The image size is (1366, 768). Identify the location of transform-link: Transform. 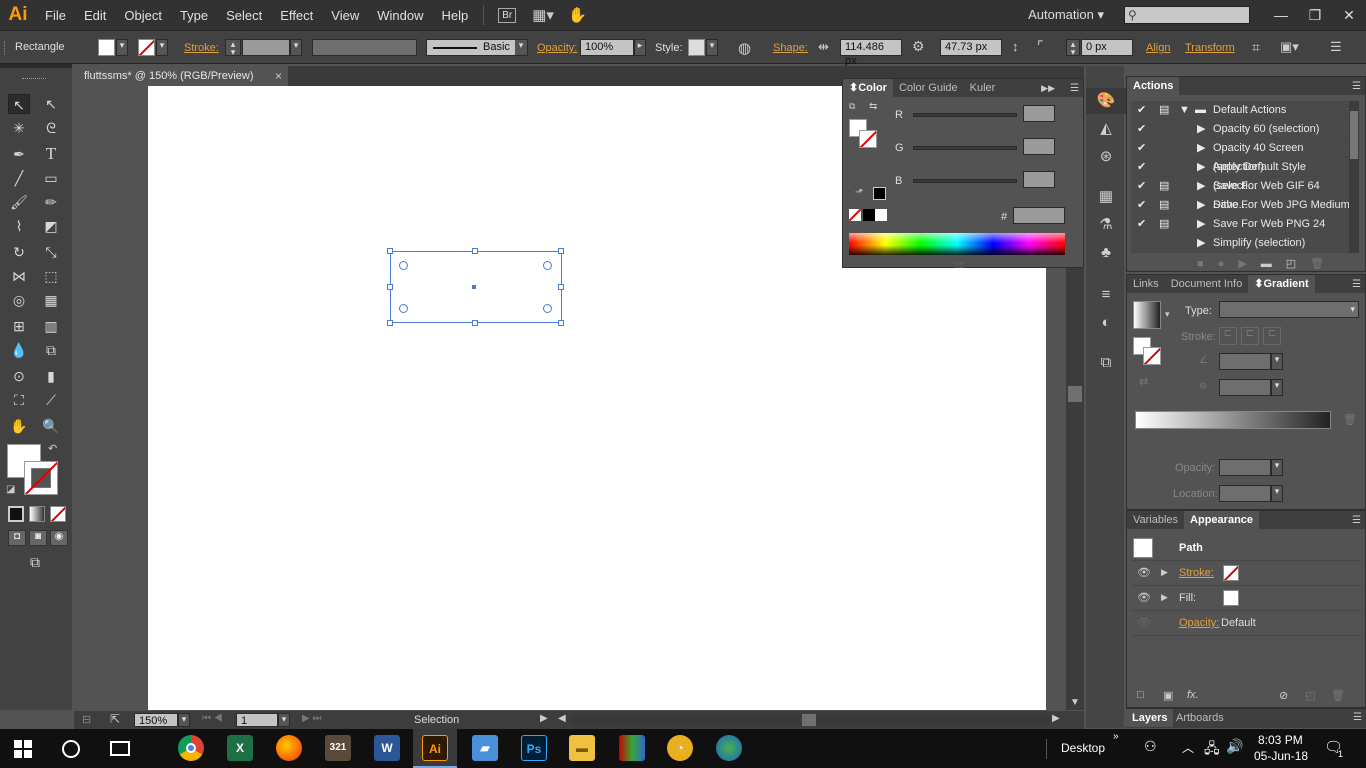
(1210, 48).